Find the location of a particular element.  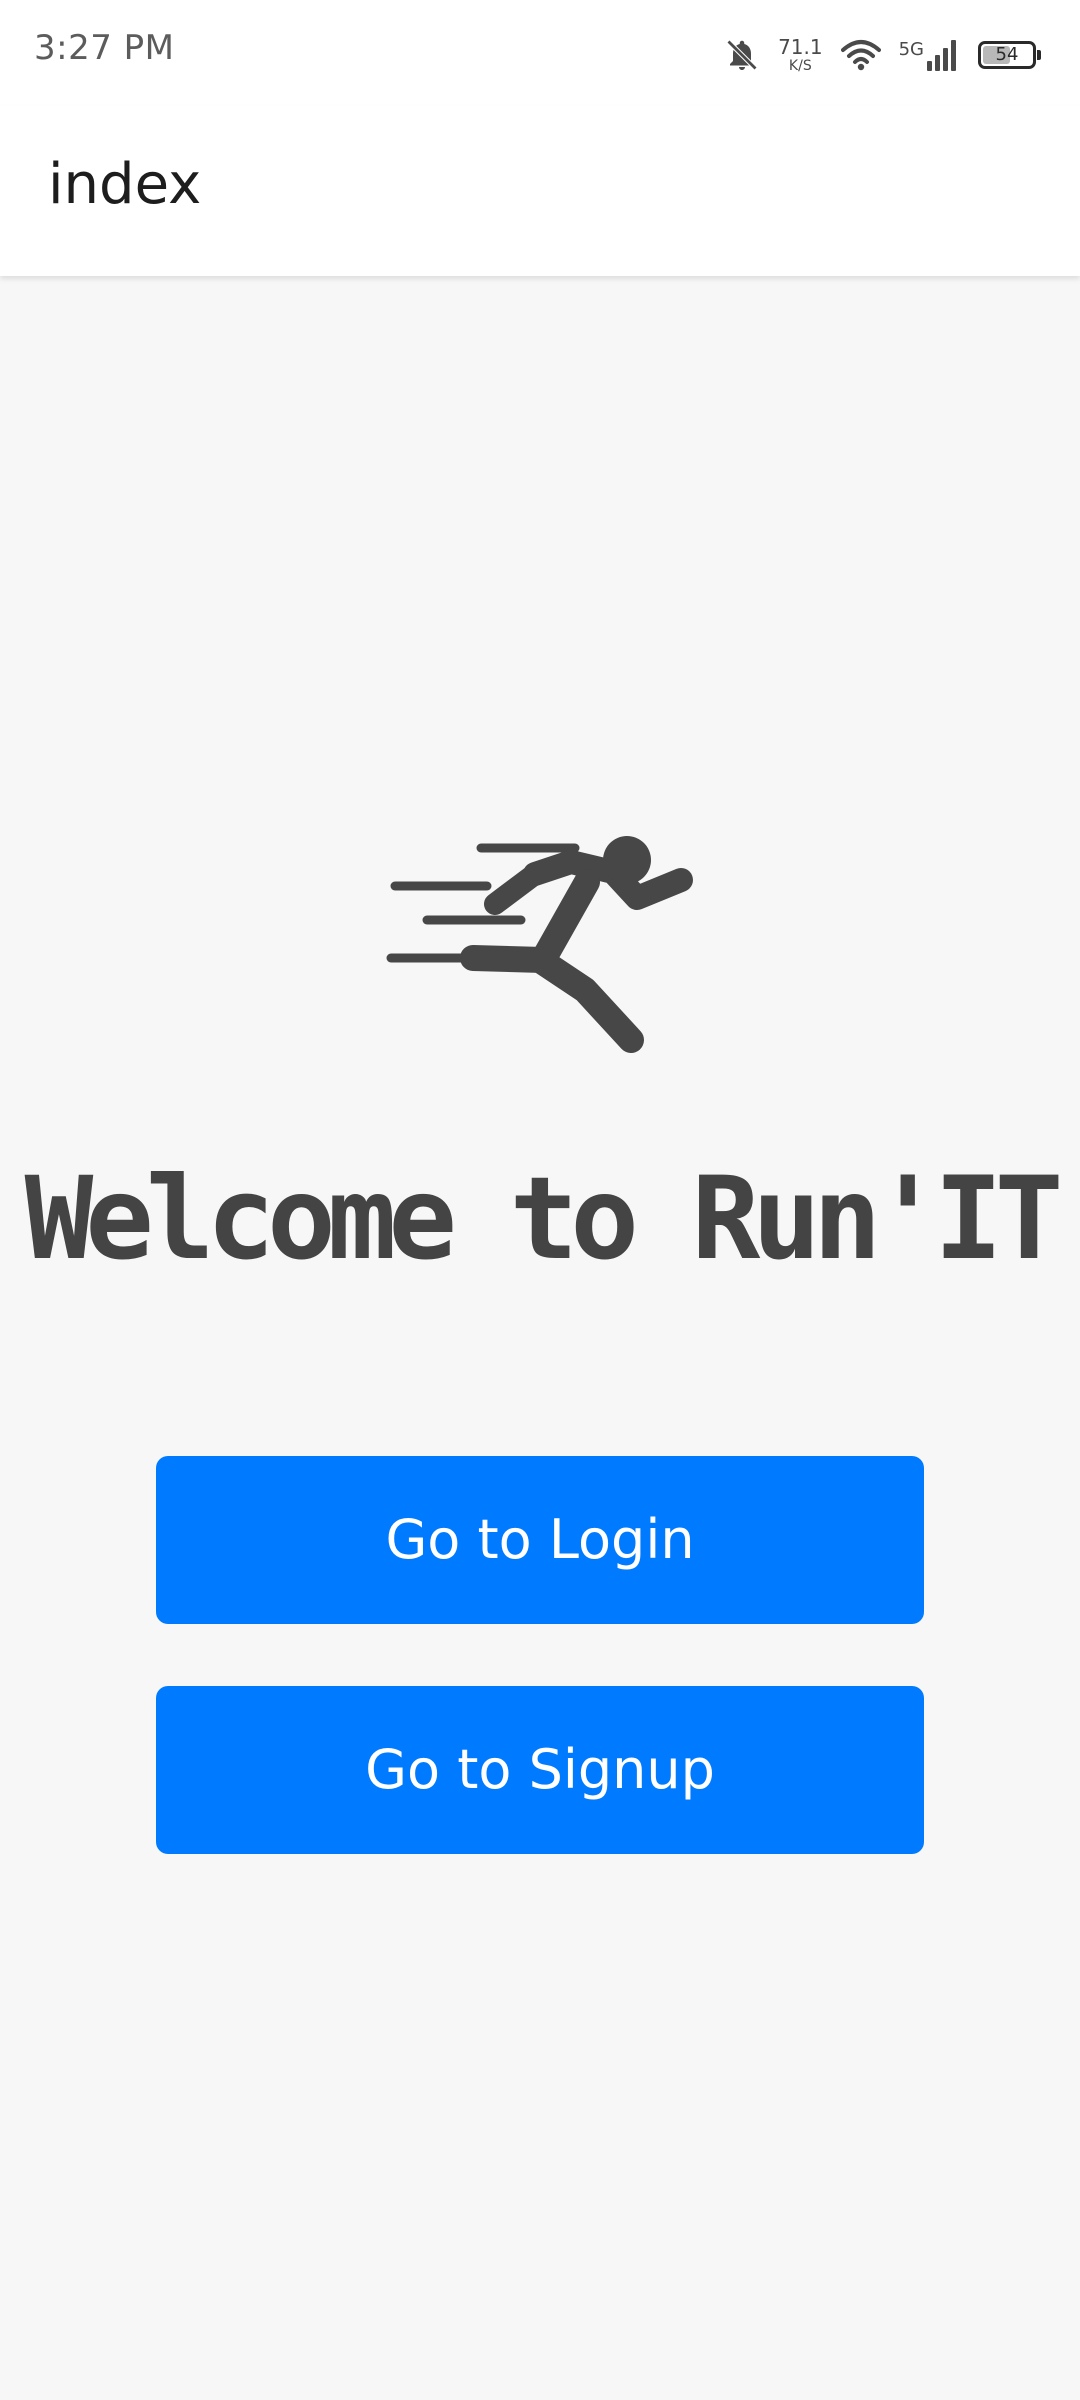

battery-nub is located at coordinates (1039, 55).